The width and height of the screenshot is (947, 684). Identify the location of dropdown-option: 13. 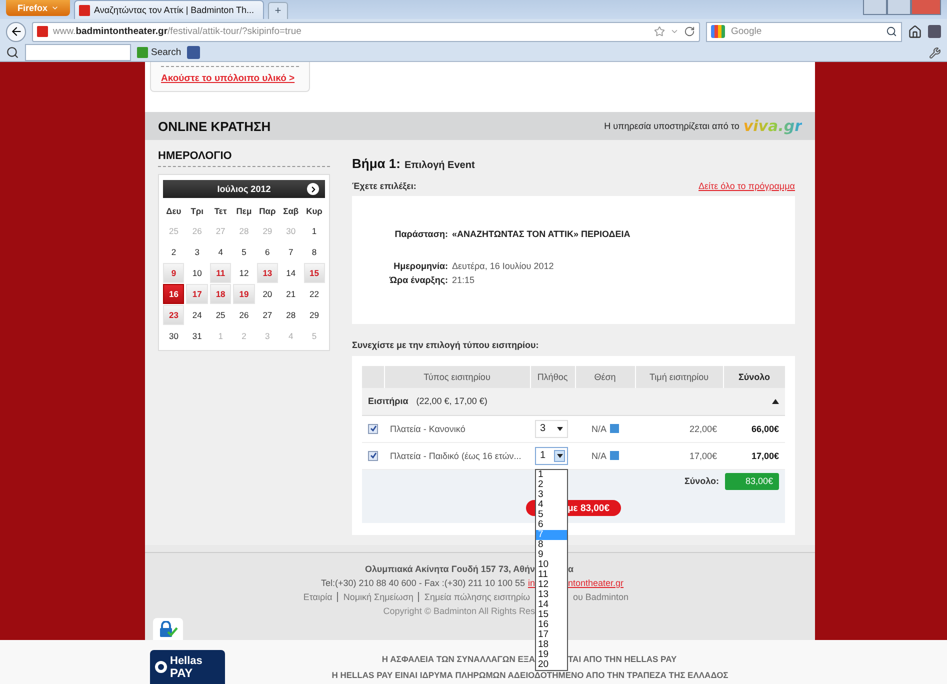
(551, 595).